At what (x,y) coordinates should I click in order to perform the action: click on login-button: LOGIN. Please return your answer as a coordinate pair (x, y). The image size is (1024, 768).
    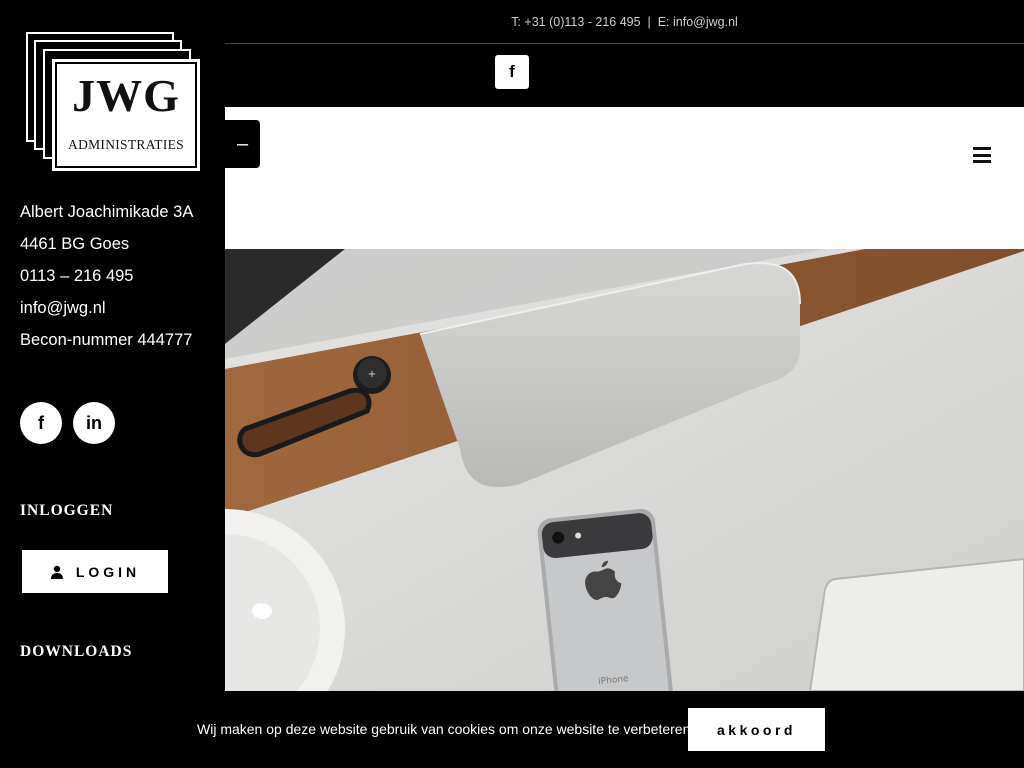
    Looking at the image, I should click on (95, 571).